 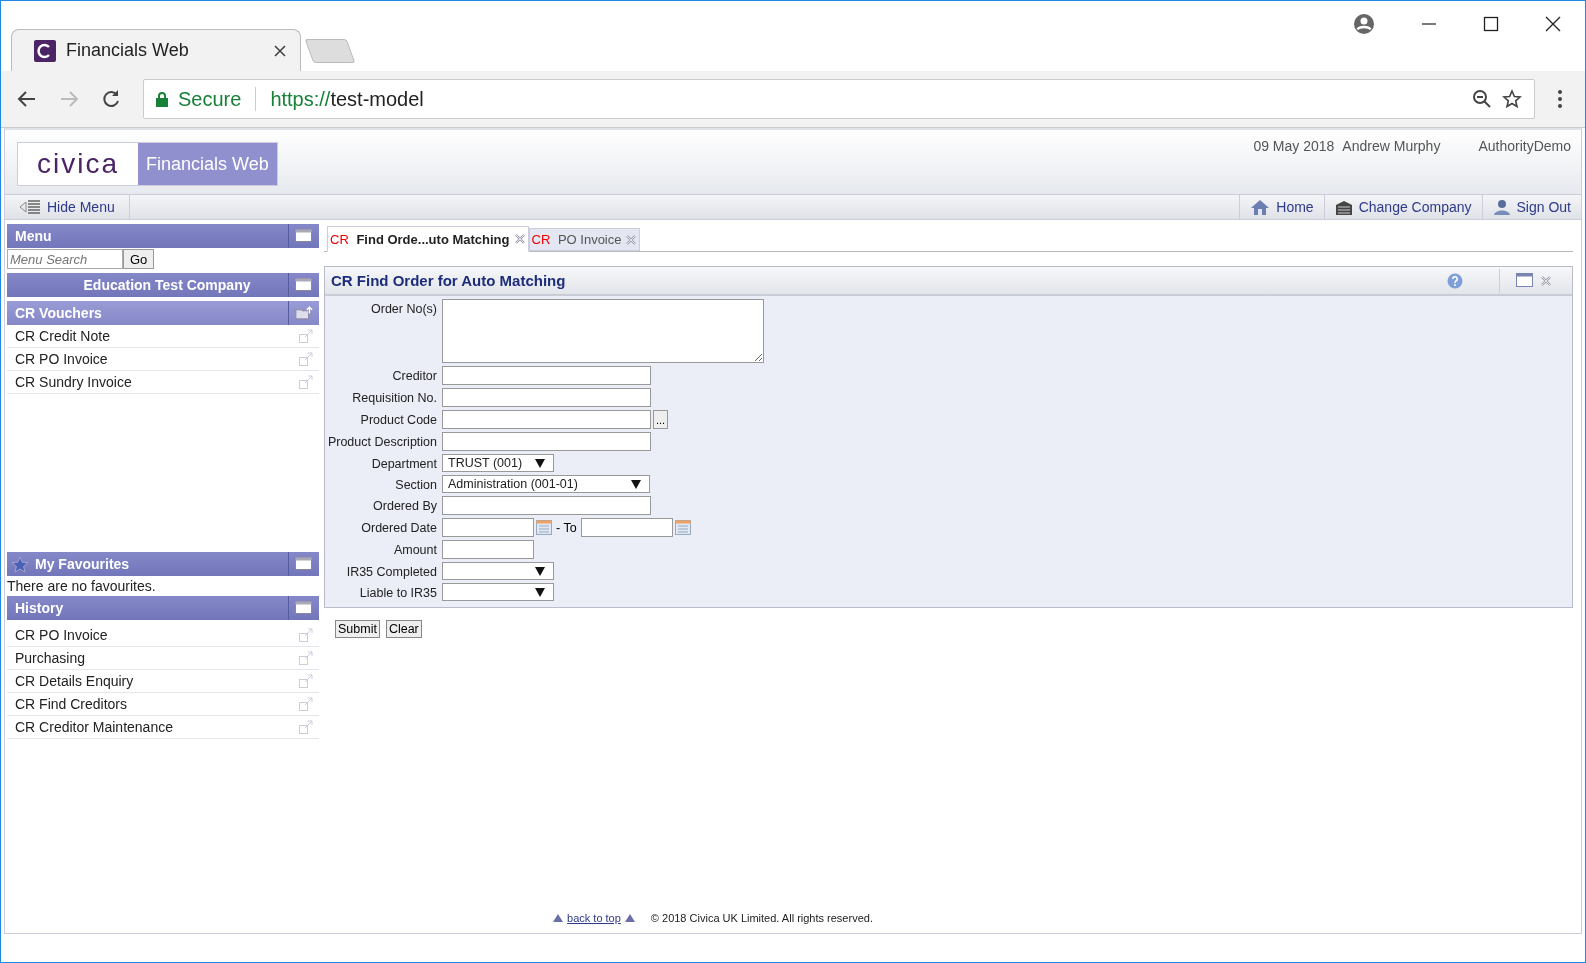 What do you see at coordinates (603, 331) in the screenshot?
I see `order-numbers-field` at bounding box center [603, 331].